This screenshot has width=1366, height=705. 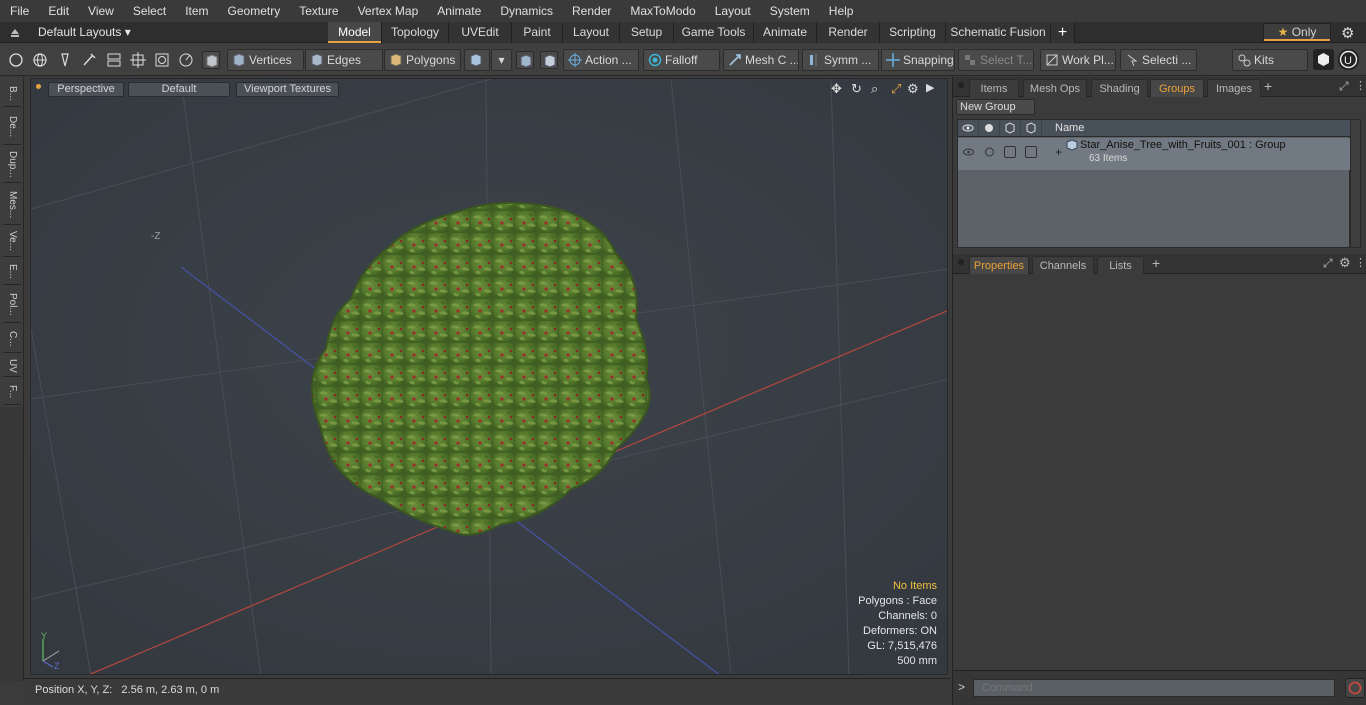 I want to click on polygons-button: Polygons, so click(x=422, y=60).